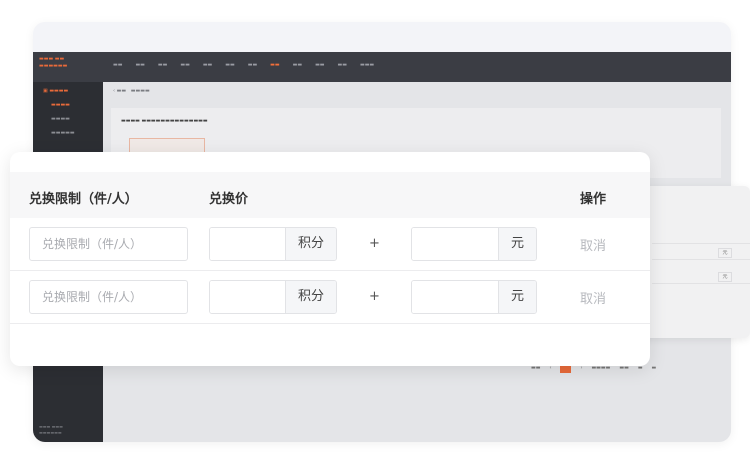 Image resolution: width=750 pixels, height=464 pixels. I want to click on background-breadcrumb: ‹ ▬▬ ▬▬▬▬, so click(131, 91).